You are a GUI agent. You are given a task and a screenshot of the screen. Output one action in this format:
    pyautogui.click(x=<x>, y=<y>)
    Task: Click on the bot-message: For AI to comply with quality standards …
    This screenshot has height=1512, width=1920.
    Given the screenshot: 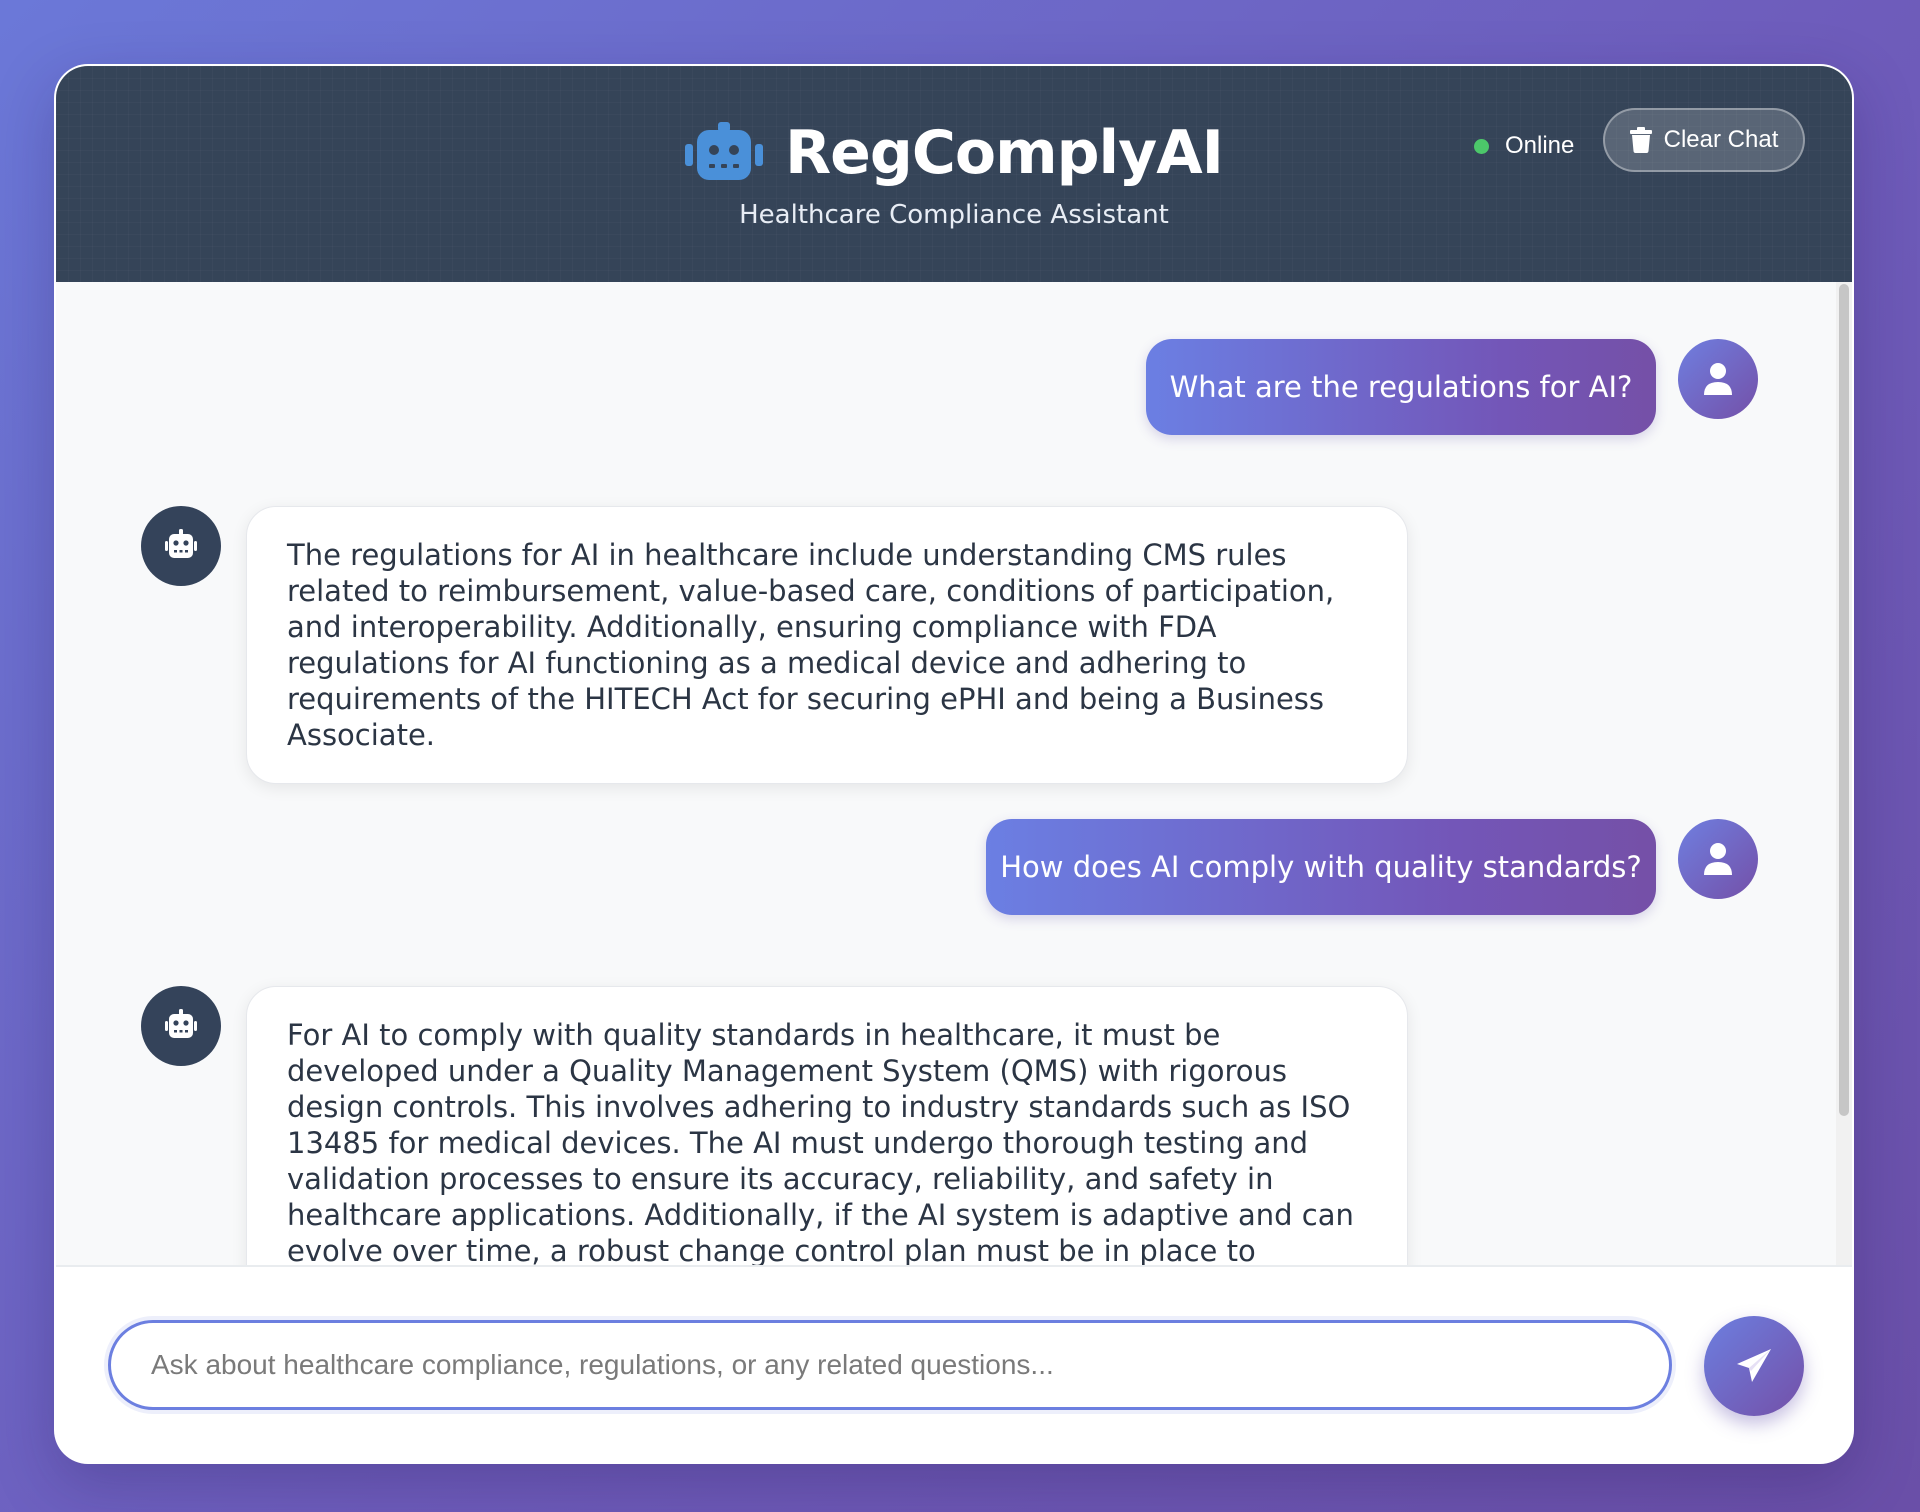 What is the action you would take?
    pyautogui.click(x=827, y=1125)
    